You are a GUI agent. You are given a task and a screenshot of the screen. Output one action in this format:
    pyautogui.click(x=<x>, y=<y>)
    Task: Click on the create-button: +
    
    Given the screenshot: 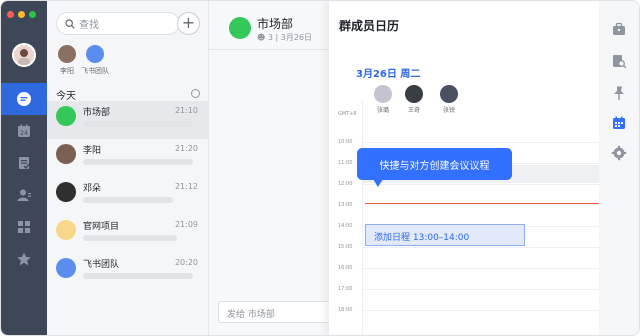 What is the action you would take?
    pyautogui.click(x=188, y=23)
    